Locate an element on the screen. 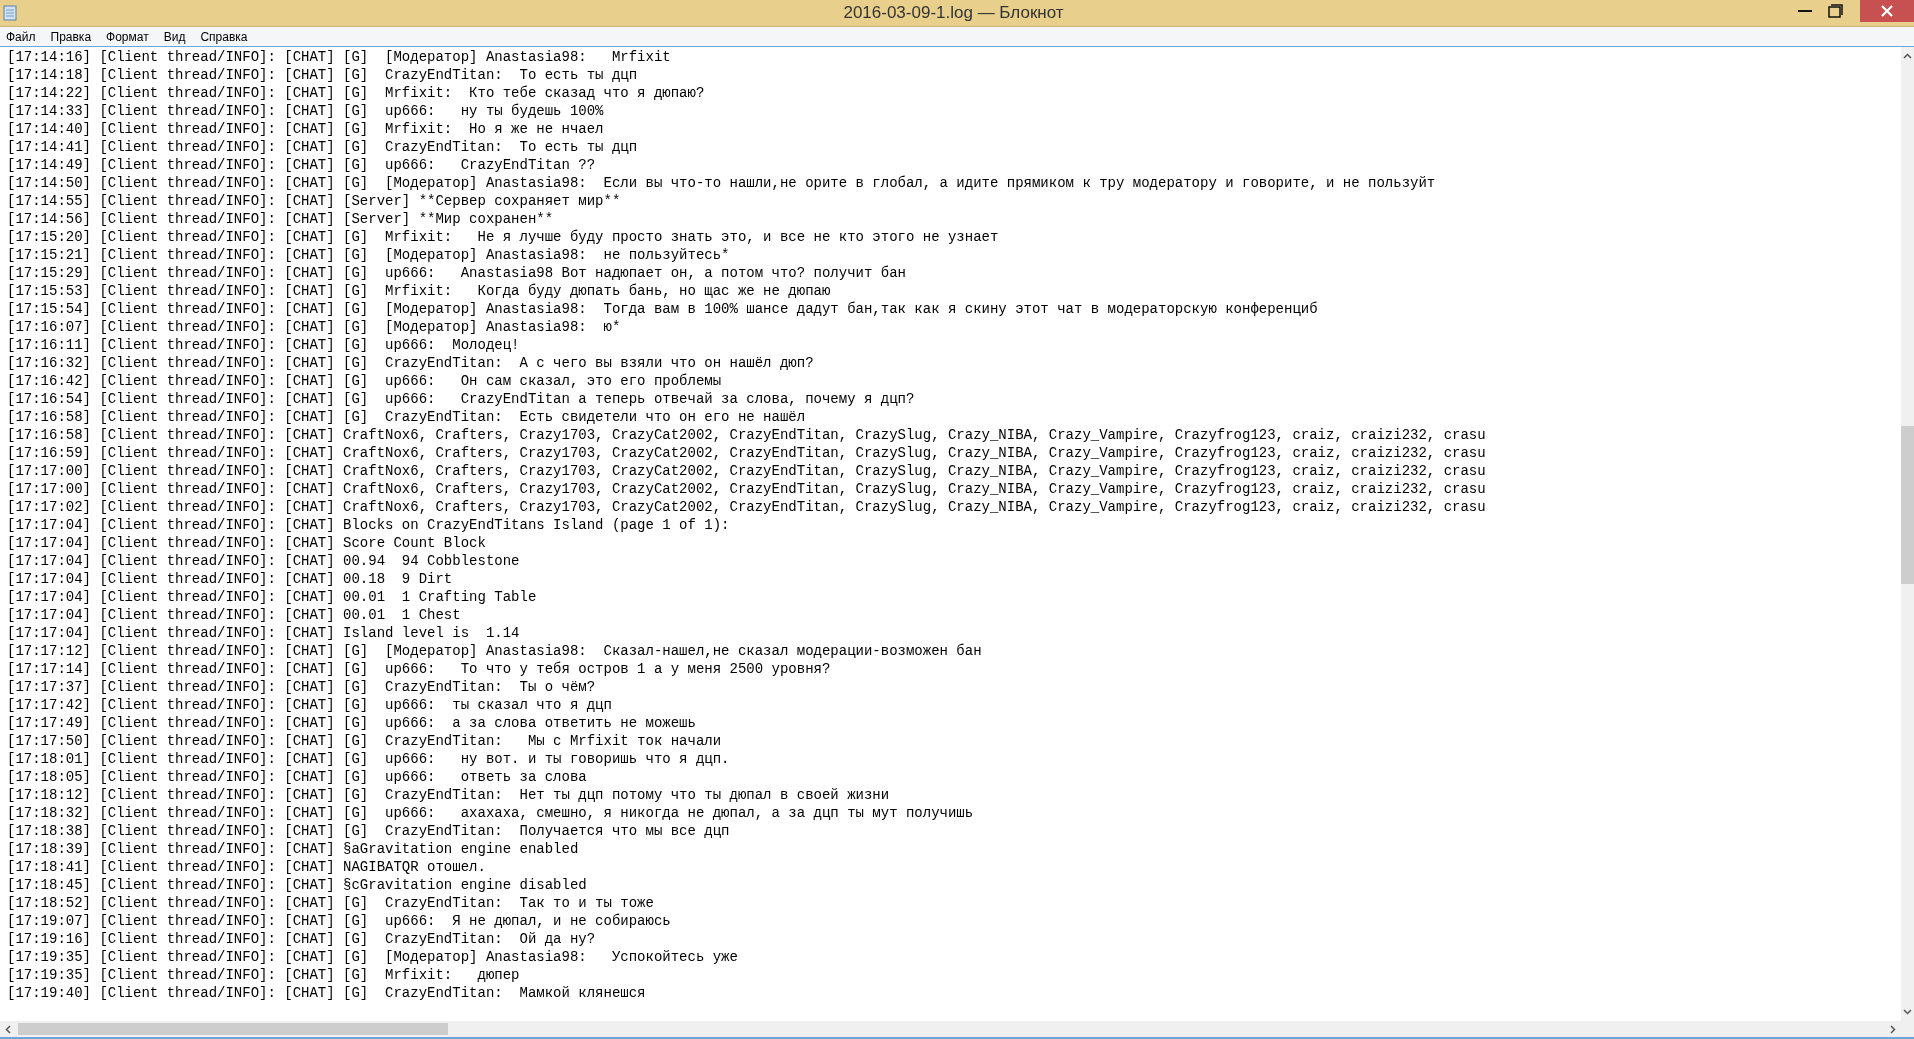 The image size is (1914, 1039). log-line: [17:19:35] [Client thread/INFO]: [CHAT] [G] Mrfixit: дюпер is located at coordinates (263, 975).